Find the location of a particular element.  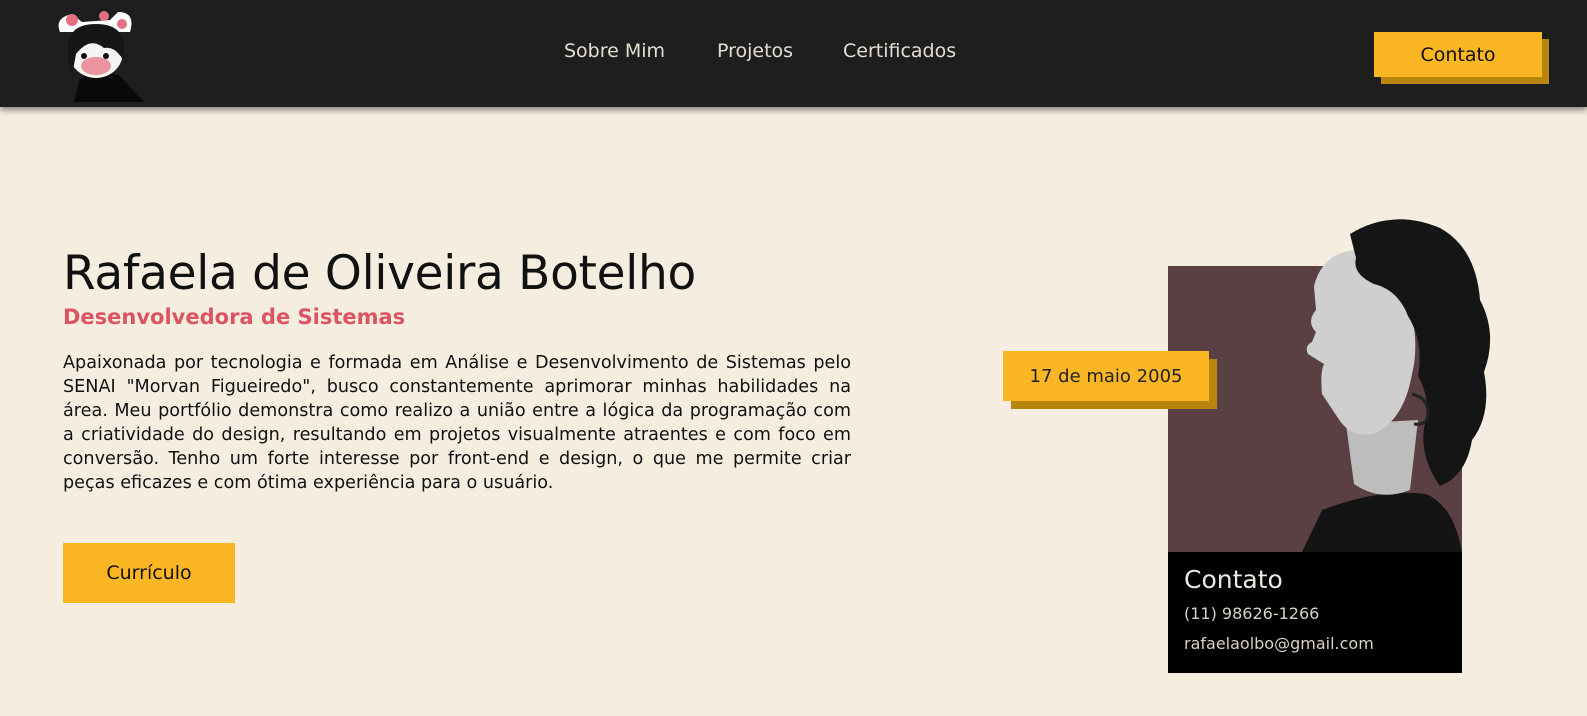

nav-link-certificados: Certificados is located at coordinates (899, 51).